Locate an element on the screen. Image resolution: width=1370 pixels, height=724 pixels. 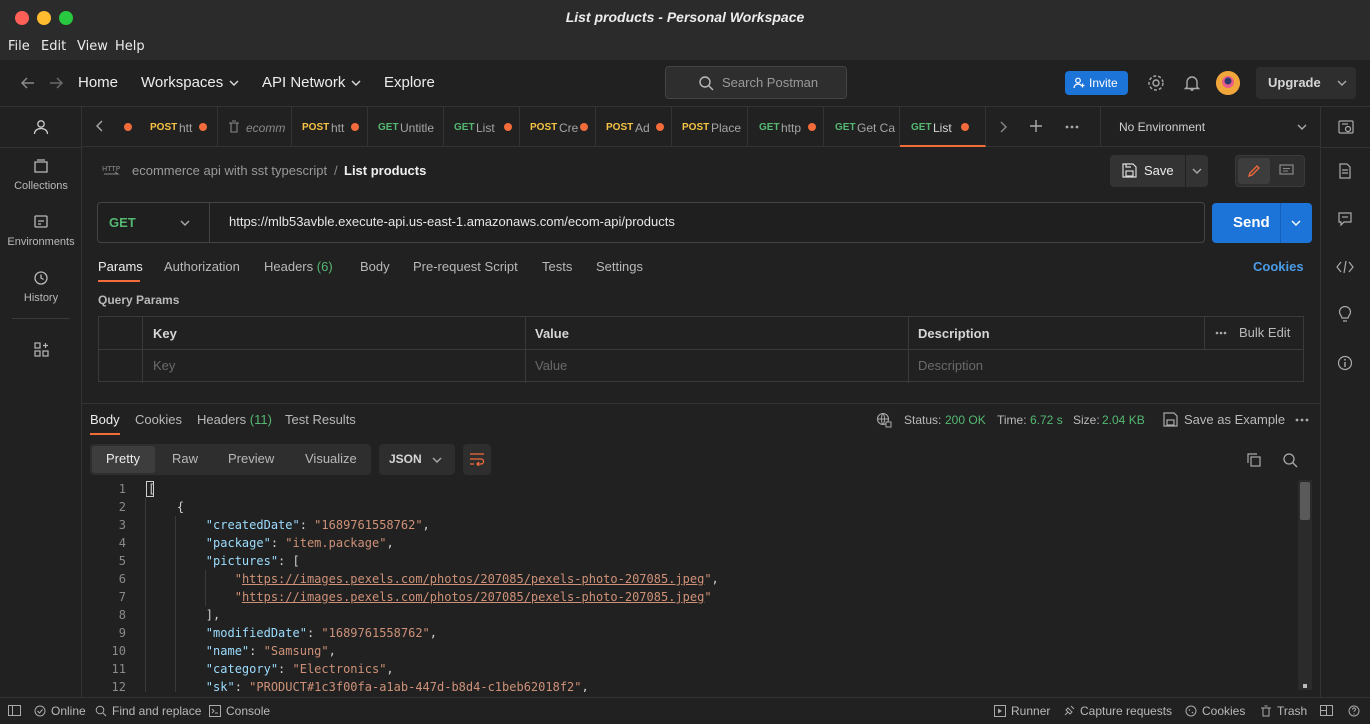
configure-workbench-icon is located at coordinates (41, 349).